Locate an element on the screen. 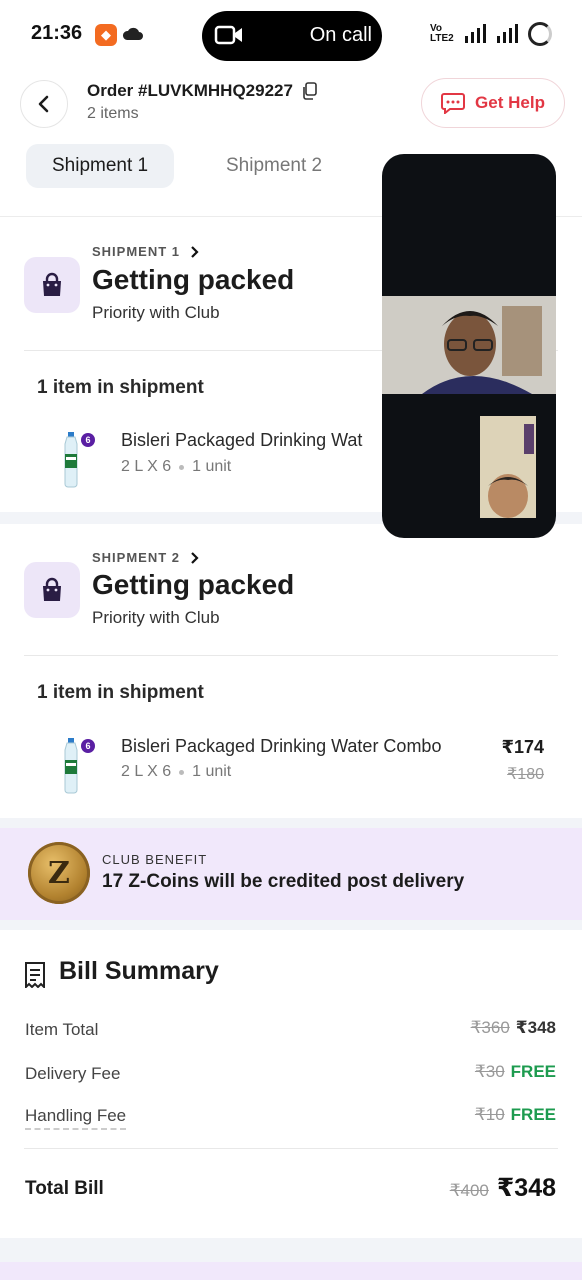 The image size is (582, 1280). item-total-value: ₹360 ₹348 is located at coordinates (513, 1028).